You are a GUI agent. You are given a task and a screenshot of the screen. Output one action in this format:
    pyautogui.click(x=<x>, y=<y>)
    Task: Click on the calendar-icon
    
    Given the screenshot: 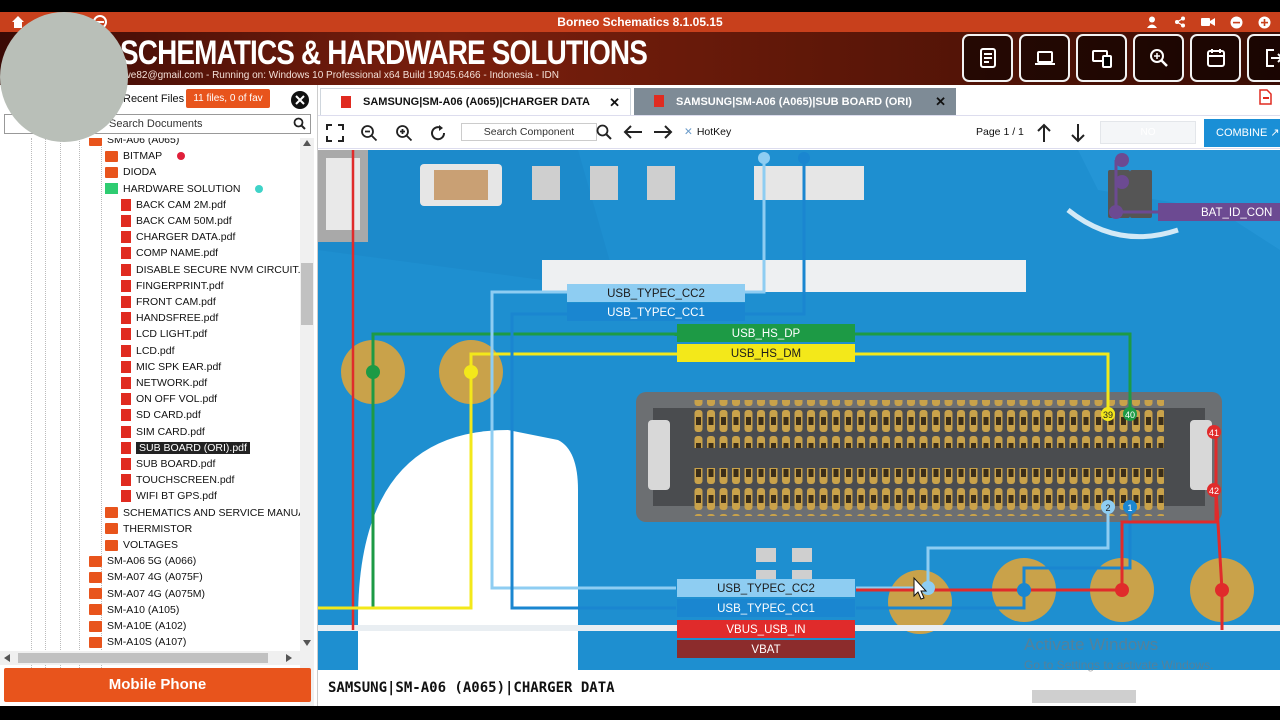 What is the action you would take?
    pyautogui.click(x=1215, y=58)
    